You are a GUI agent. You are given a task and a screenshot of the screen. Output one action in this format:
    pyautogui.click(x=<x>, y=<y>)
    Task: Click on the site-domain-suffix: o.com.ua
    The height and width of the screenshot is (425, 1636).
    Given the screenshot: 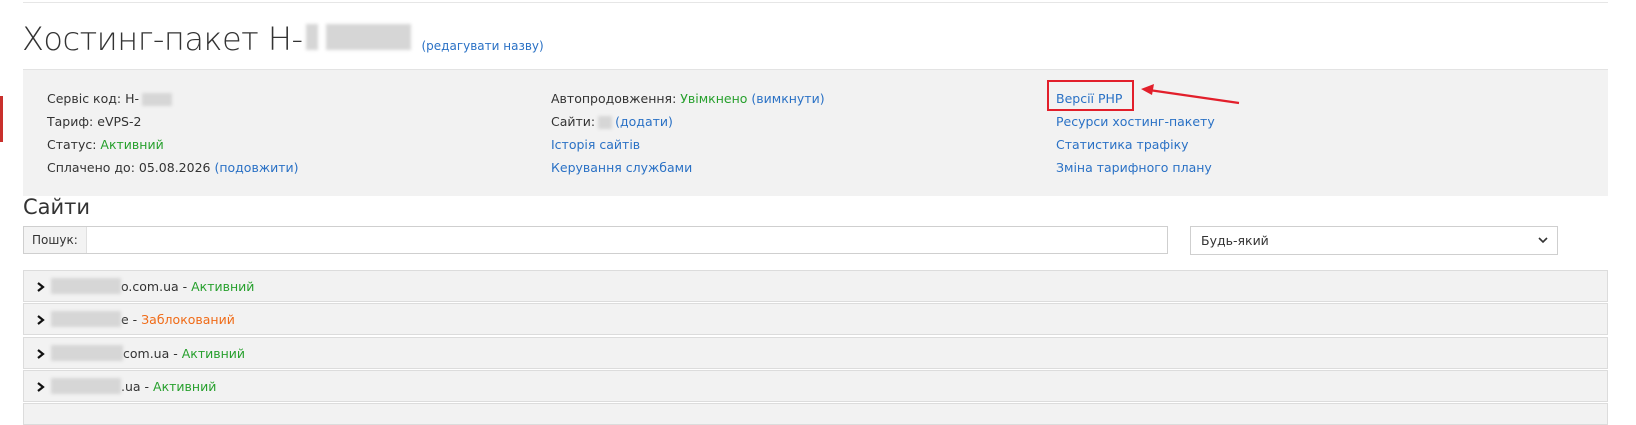 What is the action you would take?
    pyautogui.click(x=150, y=286)
    